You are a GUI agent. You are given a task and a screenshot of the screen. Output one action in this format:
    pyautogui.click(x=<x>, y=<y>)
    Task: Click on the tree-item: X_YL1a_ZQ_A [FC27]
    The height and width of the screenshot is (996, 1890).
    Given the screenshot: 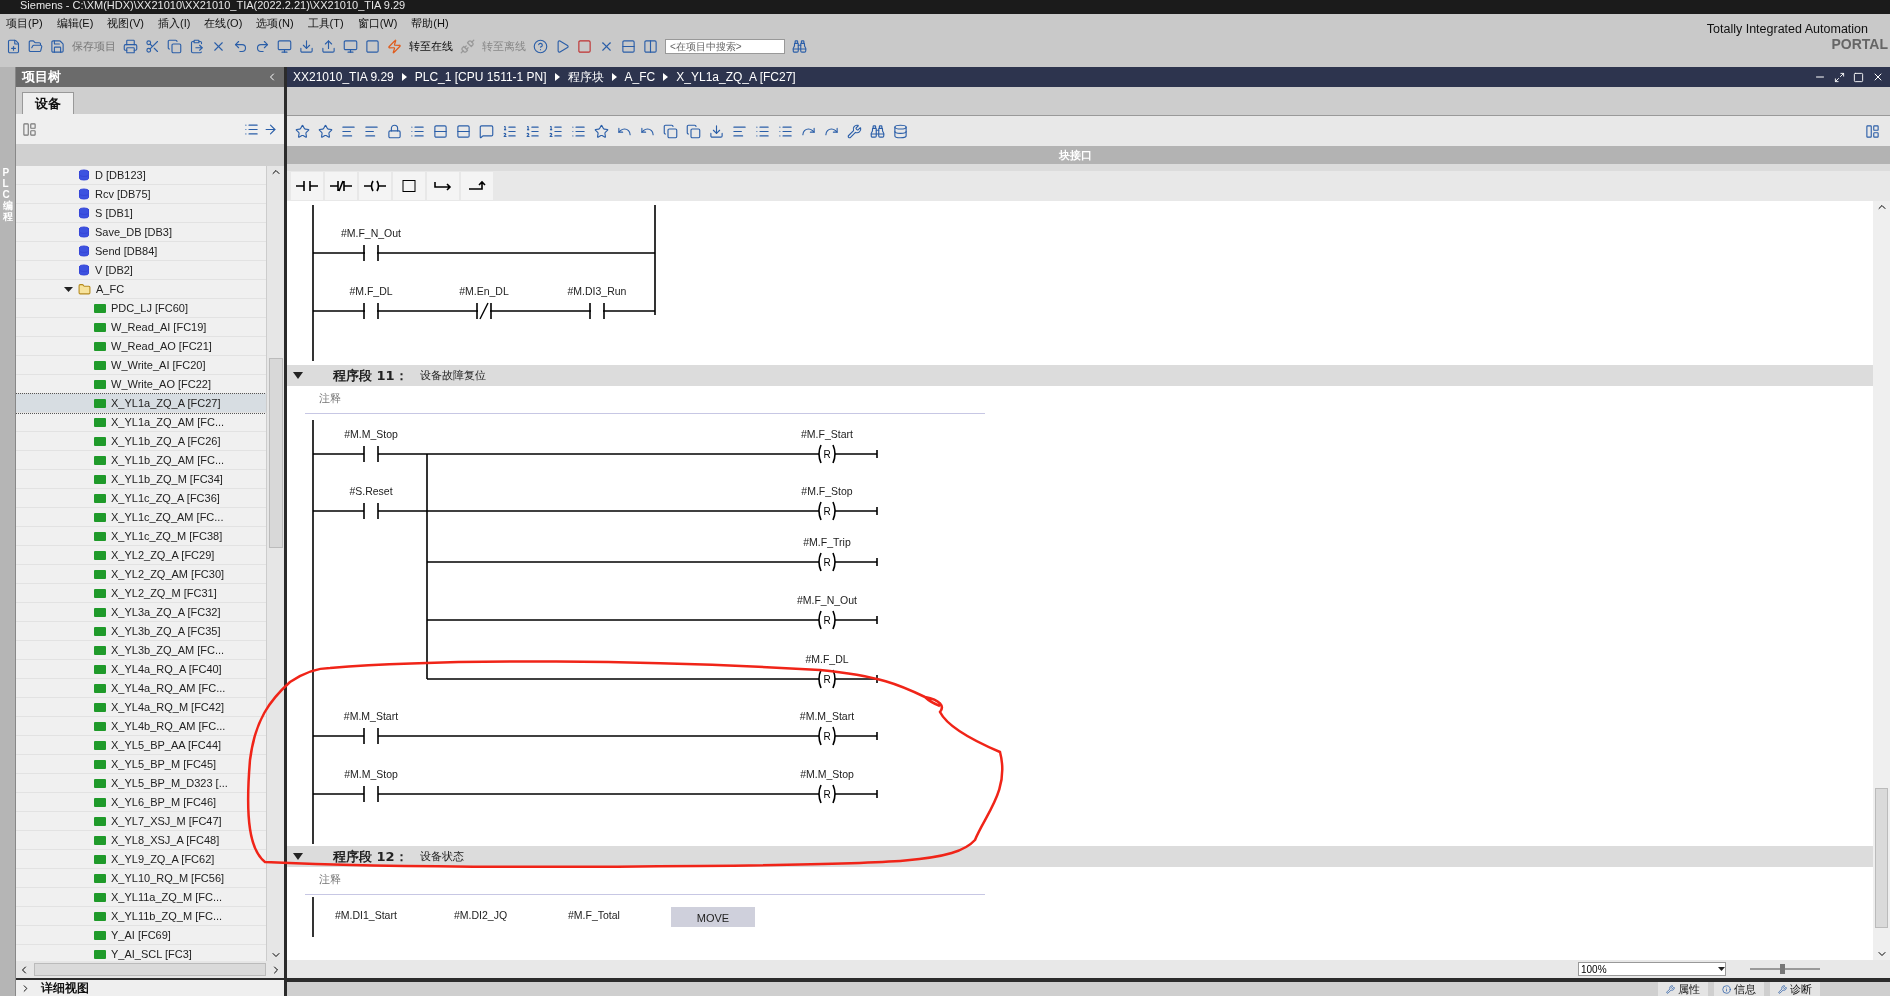 What is the action you would take?
    pyautogui.click(x=141, y=403)
    